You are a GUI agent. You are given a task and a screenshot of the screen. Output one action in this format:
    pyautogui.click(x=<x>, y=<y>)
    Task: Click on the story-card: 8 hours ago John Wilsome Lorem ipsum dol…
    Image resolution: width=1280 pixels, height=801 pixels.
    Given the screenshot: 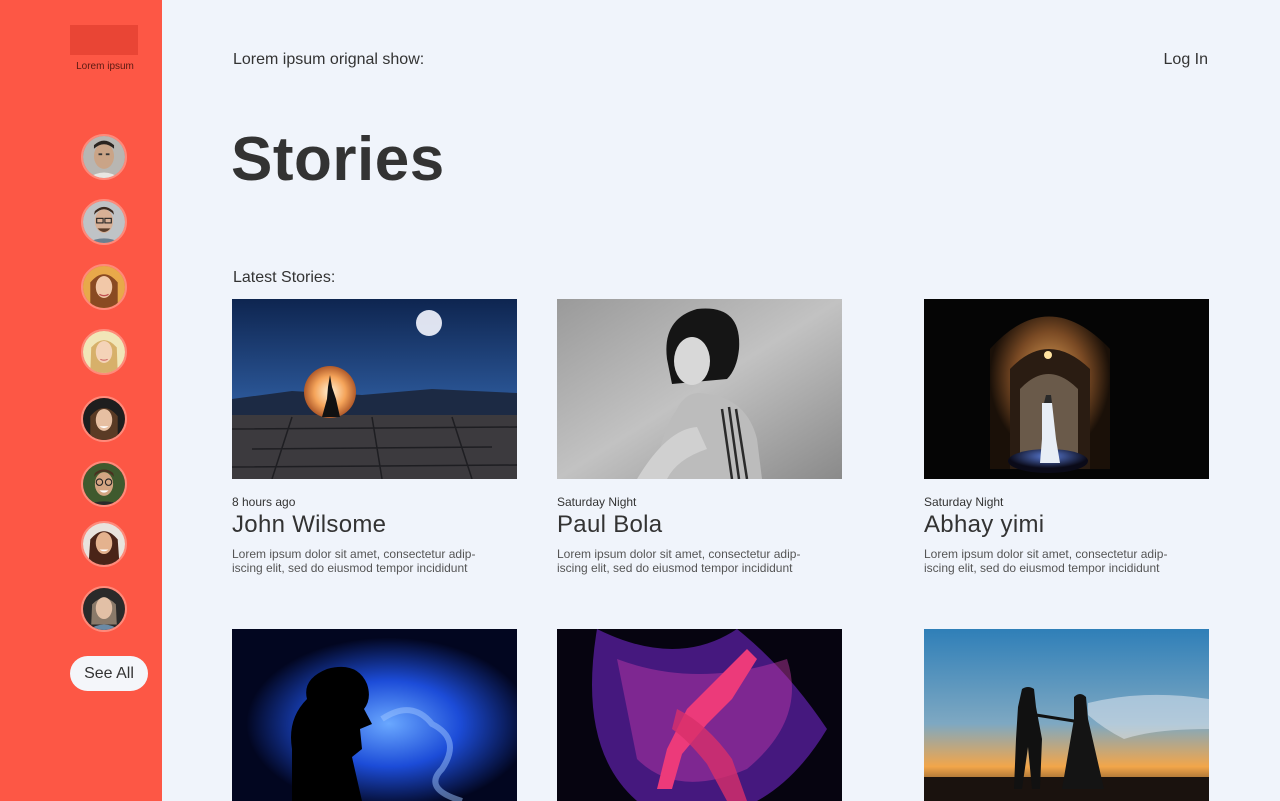 What is the action you would take?
    pyautogui.click(x=374, y=437)
    